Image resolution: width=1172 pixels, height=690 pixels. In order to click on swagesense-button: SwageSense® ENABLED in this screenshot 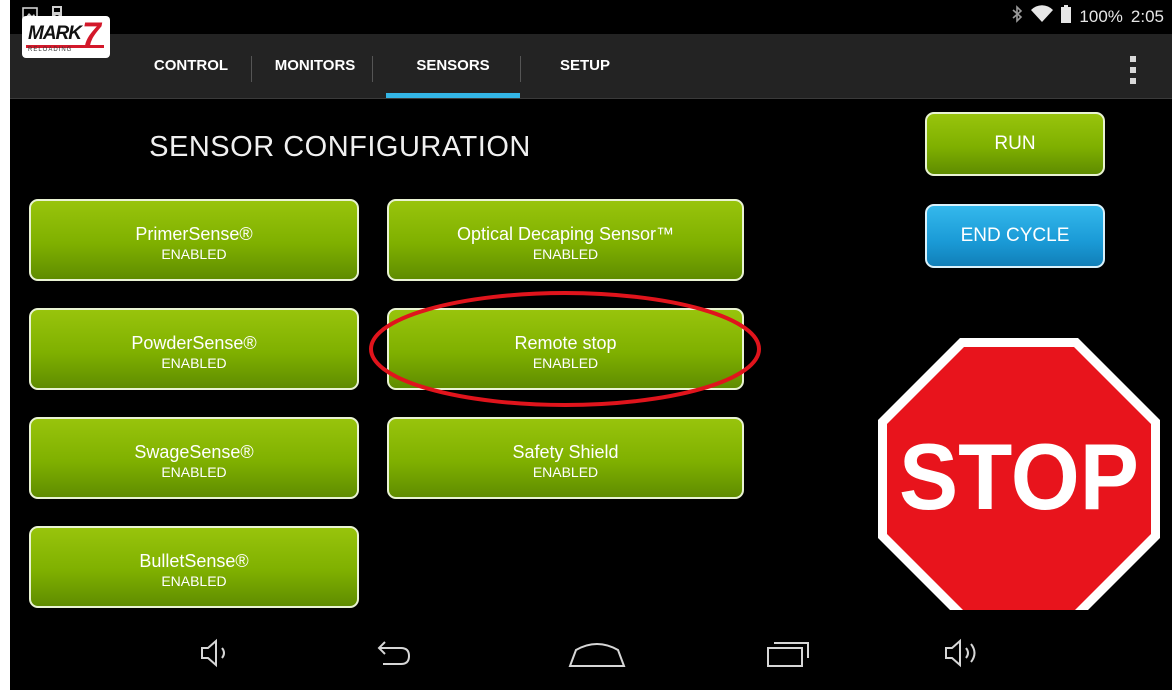, I will do `click(194, 458)`.